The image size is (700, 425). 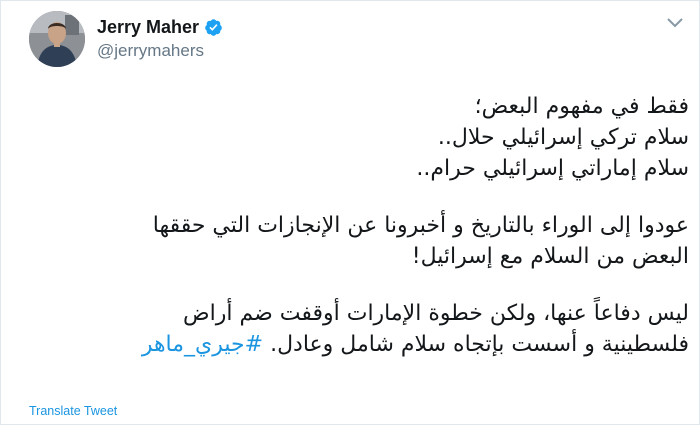 What do you see at coordinates (213, 27) in the screenshot?
I see `verified-badge-icon` at bounding box center [213, 27].